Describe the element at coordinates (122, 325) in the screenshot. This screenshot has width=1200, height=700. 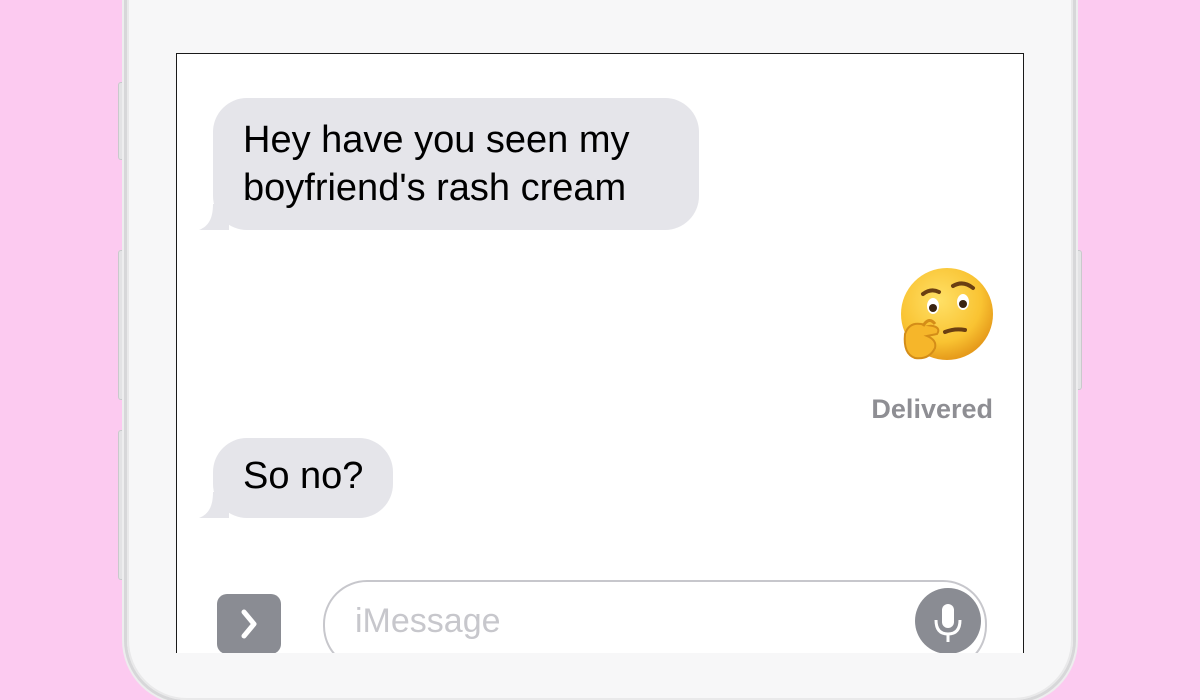
I see `volume-up-button` at that location.